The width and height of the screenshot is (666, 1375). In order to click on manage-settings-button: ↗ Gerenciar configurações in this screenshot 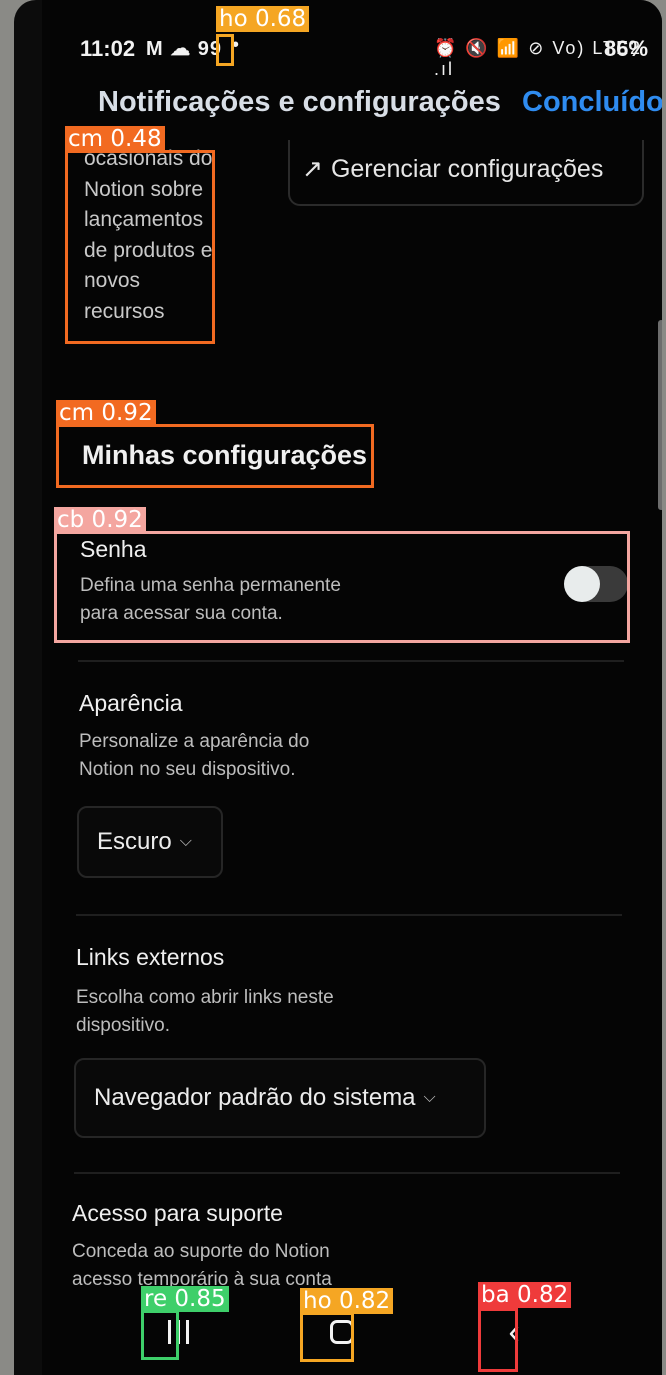, I will do `click(466, 173)`.